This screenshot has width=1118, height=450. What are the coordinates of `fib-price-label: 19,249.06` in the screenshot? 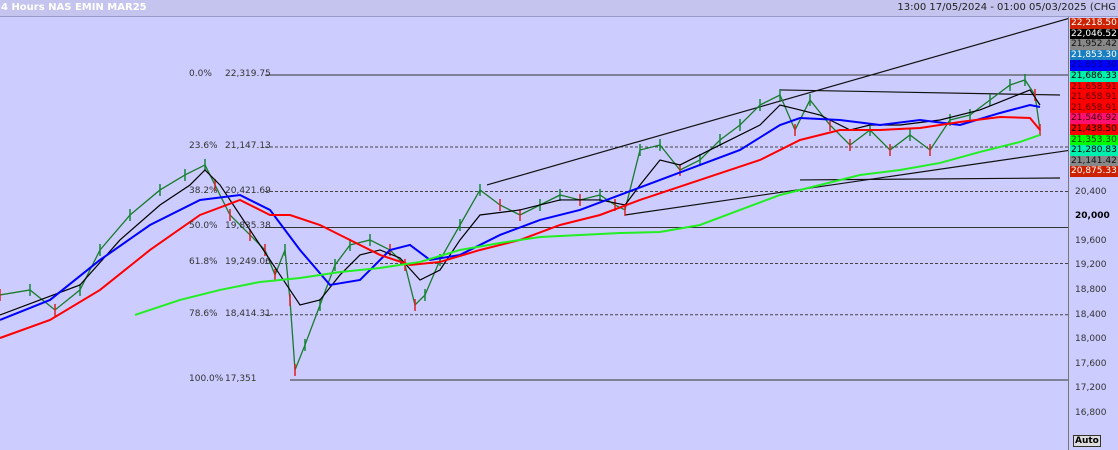 It's located at (248, 262).